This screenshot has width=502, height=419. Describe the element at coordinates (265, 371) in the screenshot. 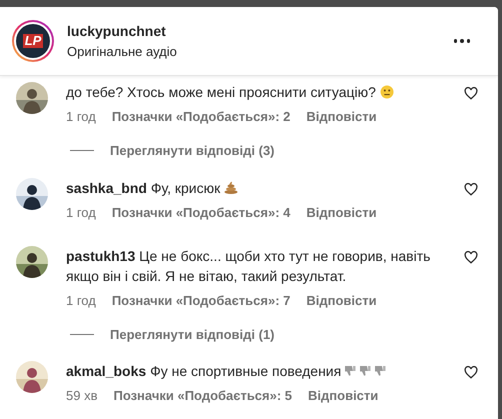

I see `comment-text: akmal_boks Фу не спортивные поведения` at that location.